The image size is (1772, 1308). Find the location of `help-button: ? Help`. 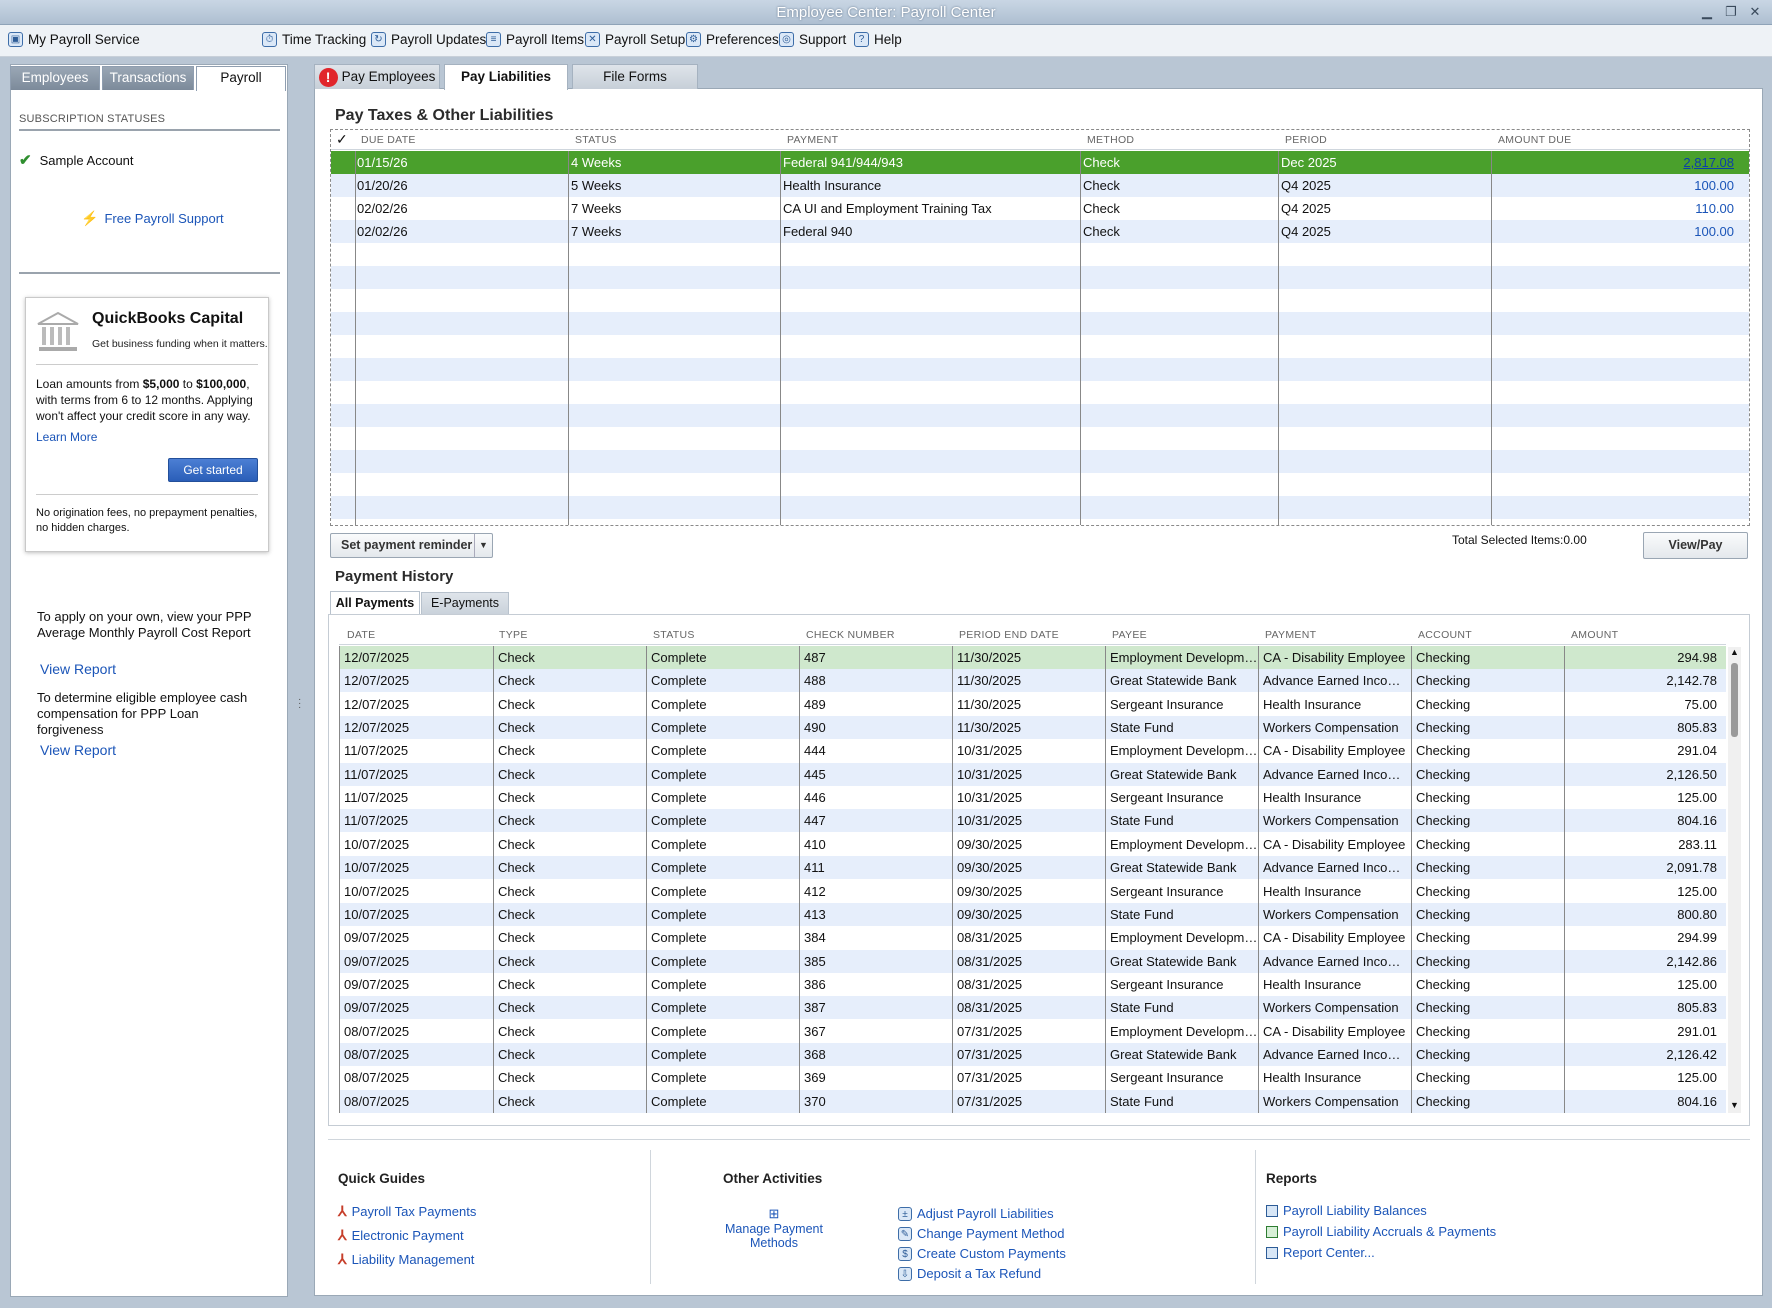

help-button: ? Help is located at coordinates (878, 39).